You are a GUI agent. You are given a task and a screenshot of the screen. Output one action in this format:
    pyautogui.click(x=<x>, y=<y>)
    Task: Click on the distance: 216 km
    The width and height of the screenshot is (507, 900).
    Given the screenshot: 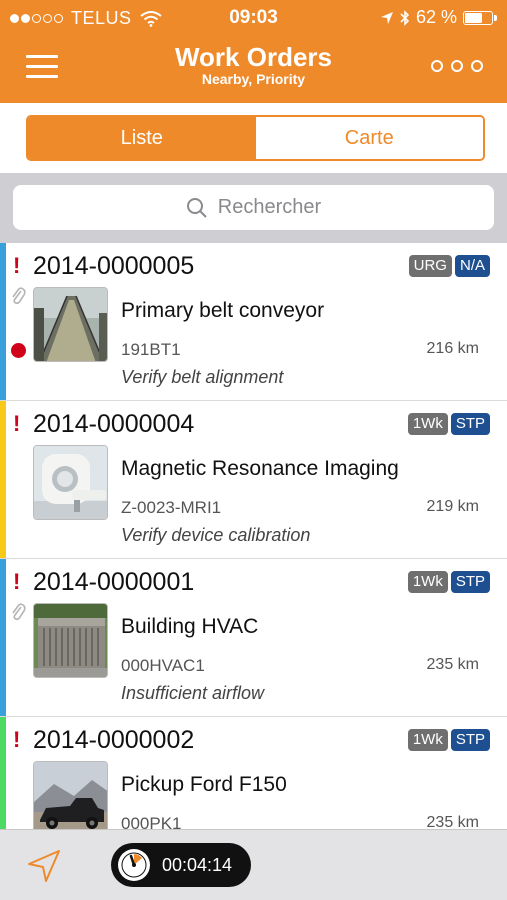 What is the action you would take?
    pyautogui.click(x=452, y=348)
    